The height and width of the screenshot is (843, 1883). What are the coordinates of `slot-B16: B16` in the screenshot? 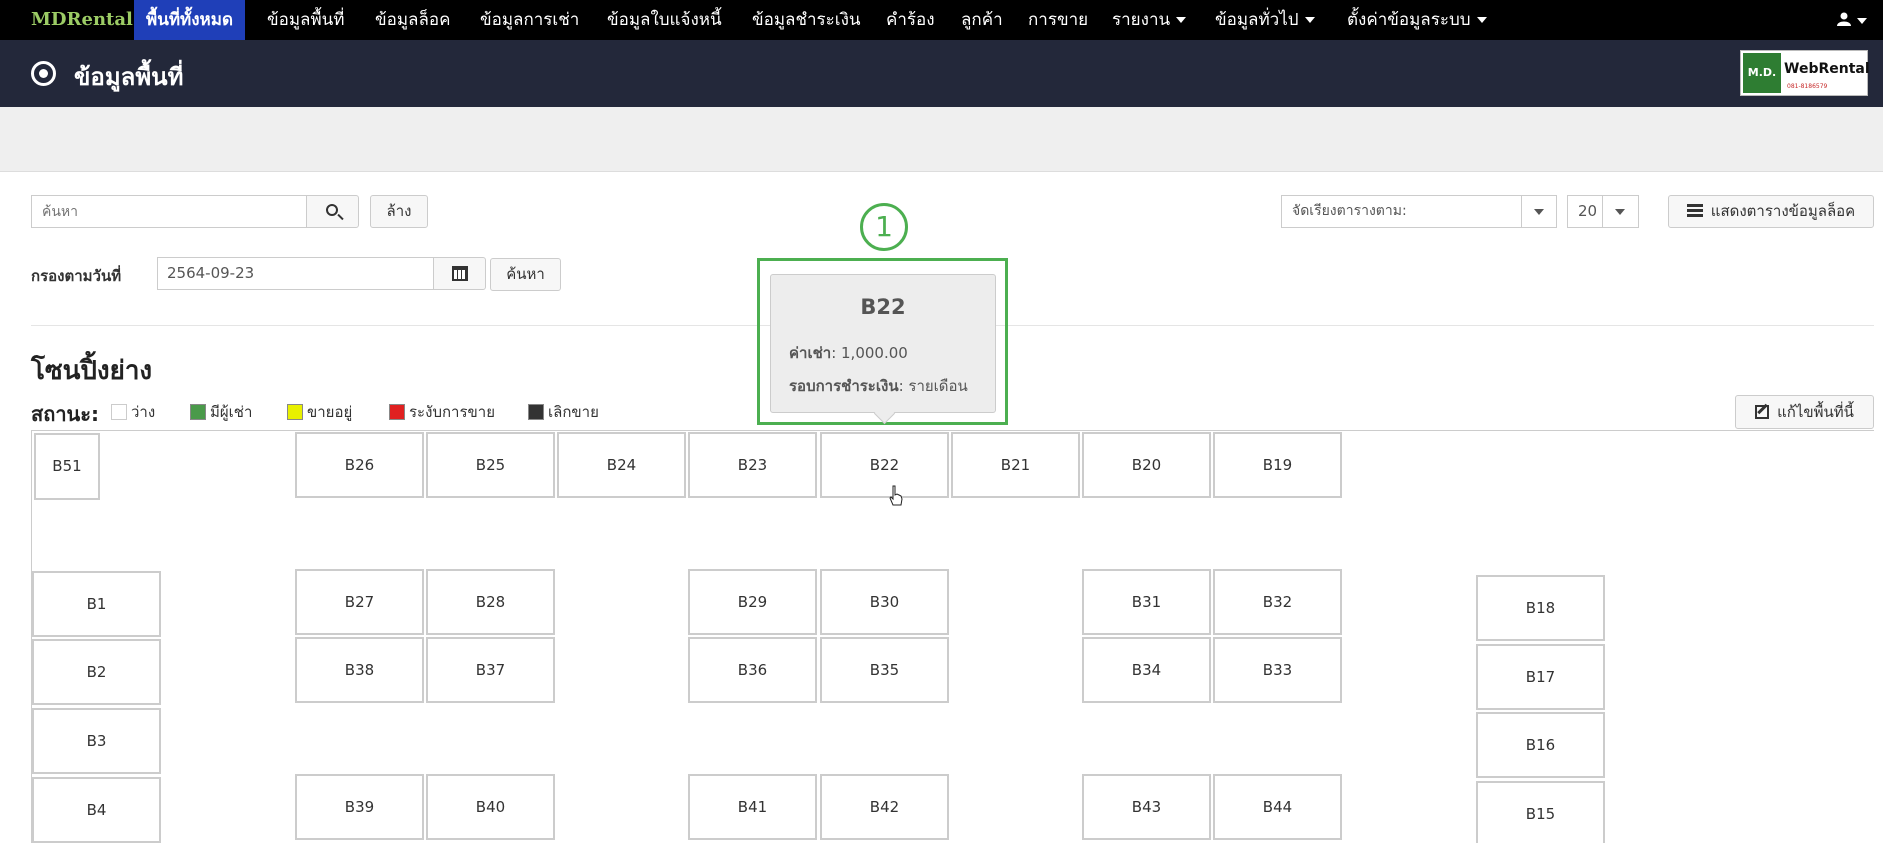 It's located at (1540, 745).